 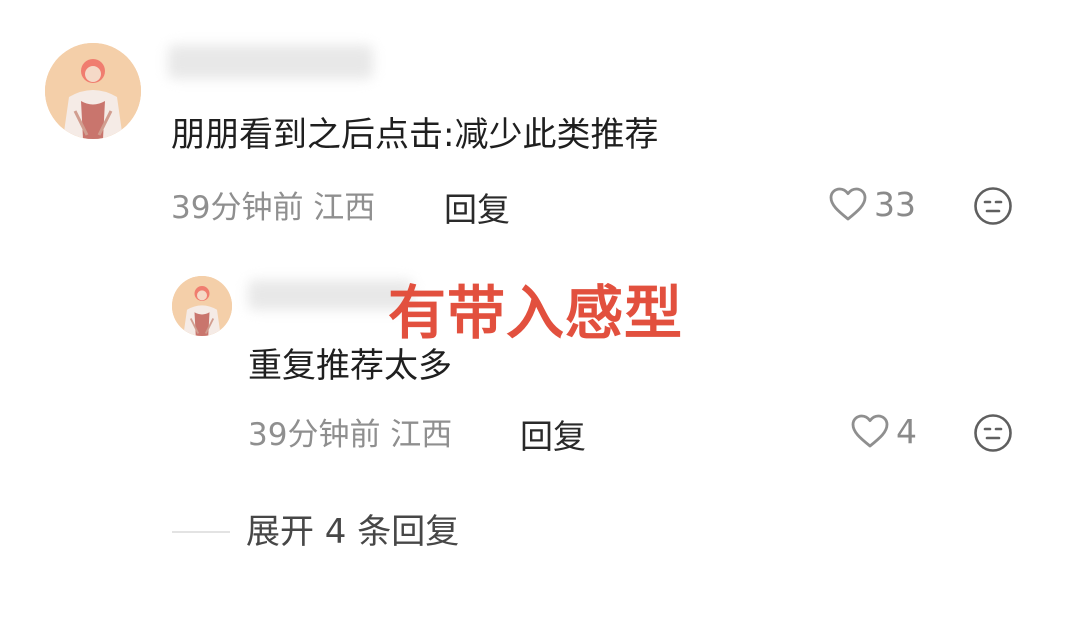 I want to click on reply-like-button: 4, so click(x=883, y=431).